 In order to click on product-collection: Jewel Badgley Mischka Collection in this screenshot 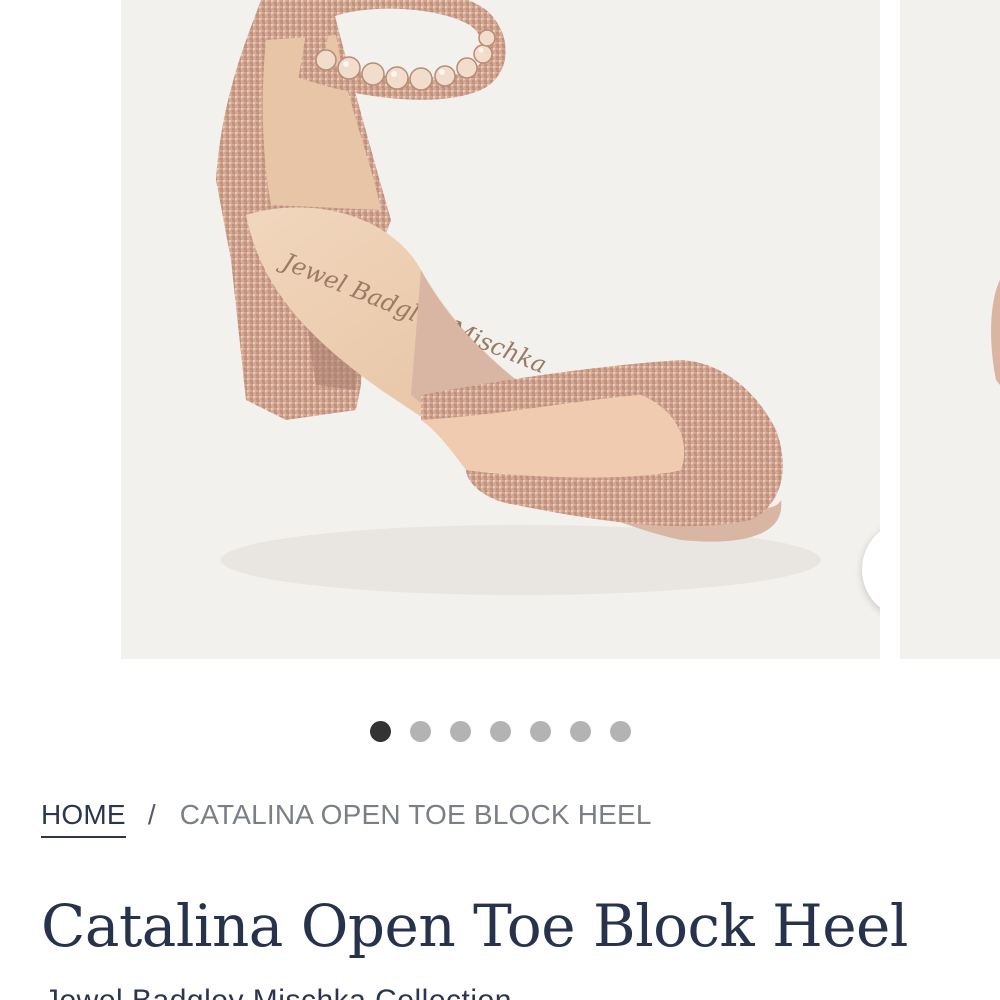, I will do `click(278, 992)`.